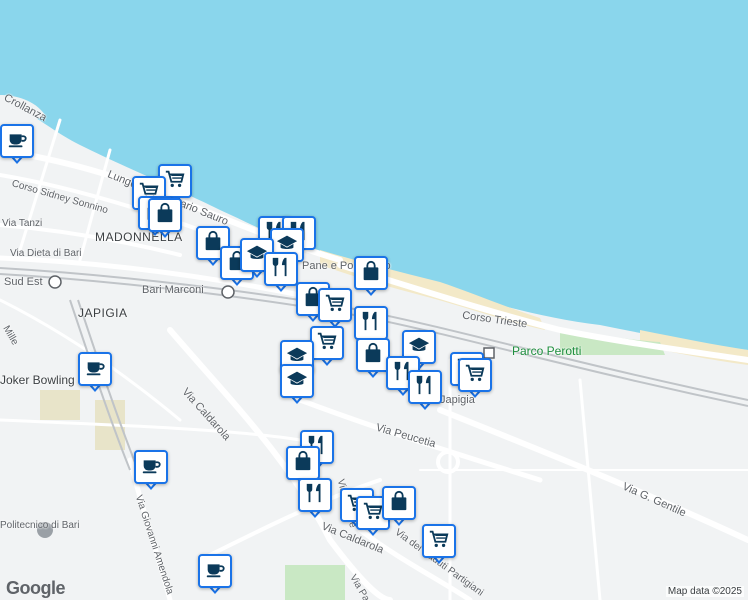 The height and width of the screenshot is (600, 748). I want to click on label-tanzi: Via Tanzi, so click(22, 223).